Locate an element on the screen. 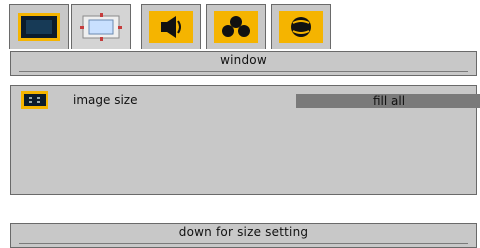  tab-window is located at coordinates (101, 26).